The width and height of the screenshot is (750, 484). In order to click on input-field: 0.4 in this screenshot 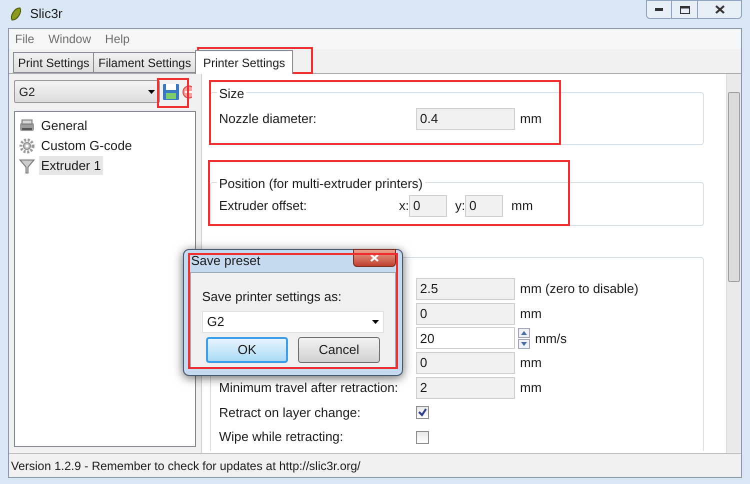, I will do `click(465, 119)`.